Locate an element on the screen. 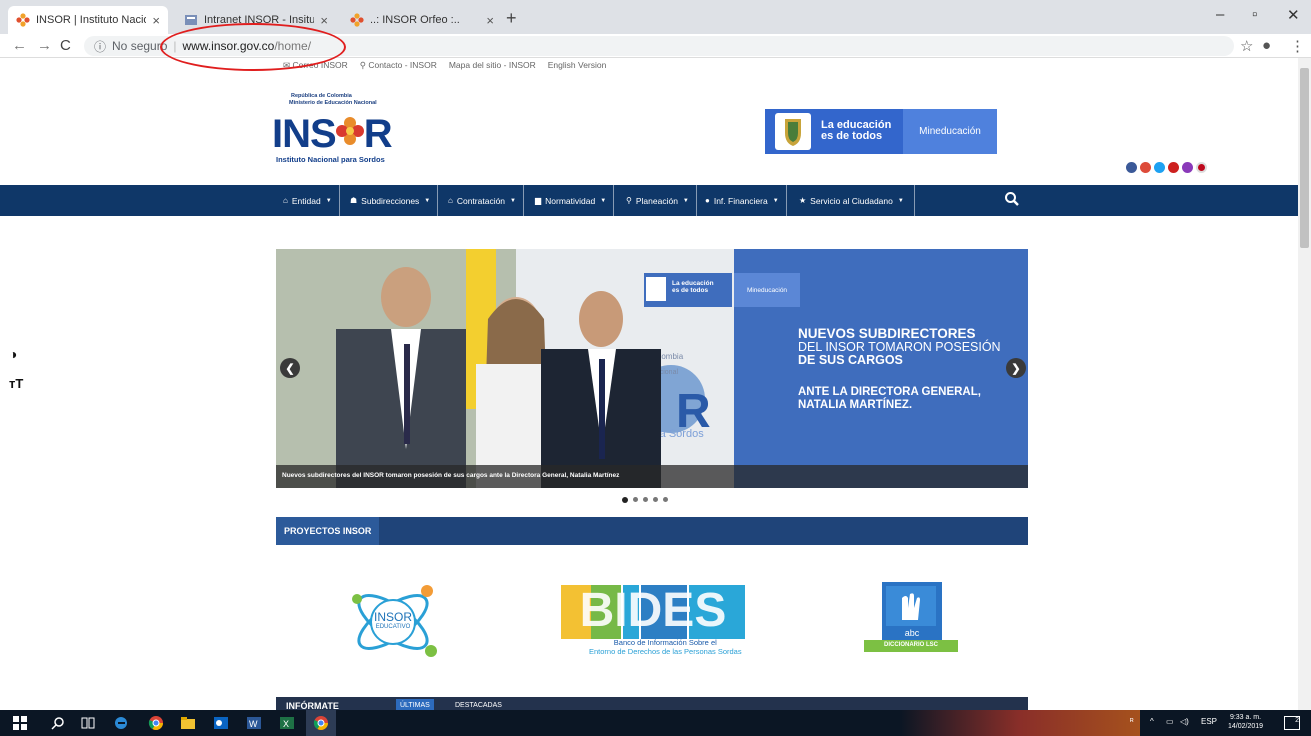  instagram-icon is located at coordinates (1187, 167).